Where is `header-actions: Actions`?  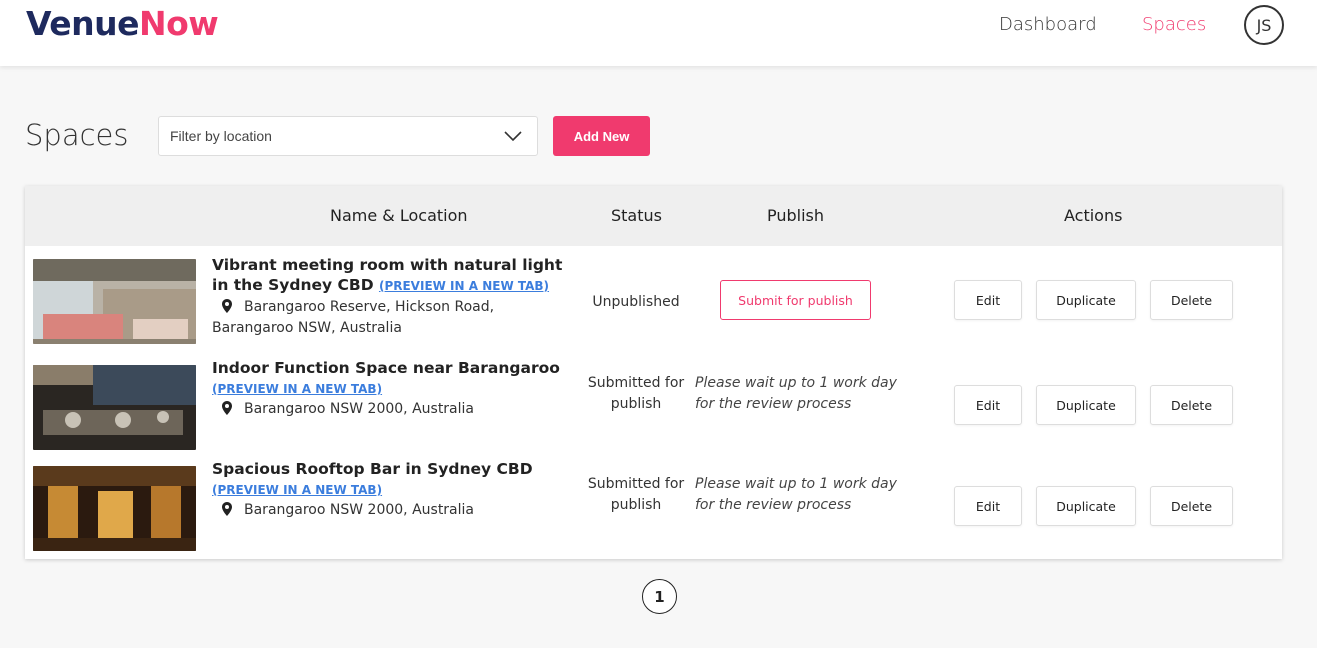 header-actions: Actions is located at coordinates (1093, 215).